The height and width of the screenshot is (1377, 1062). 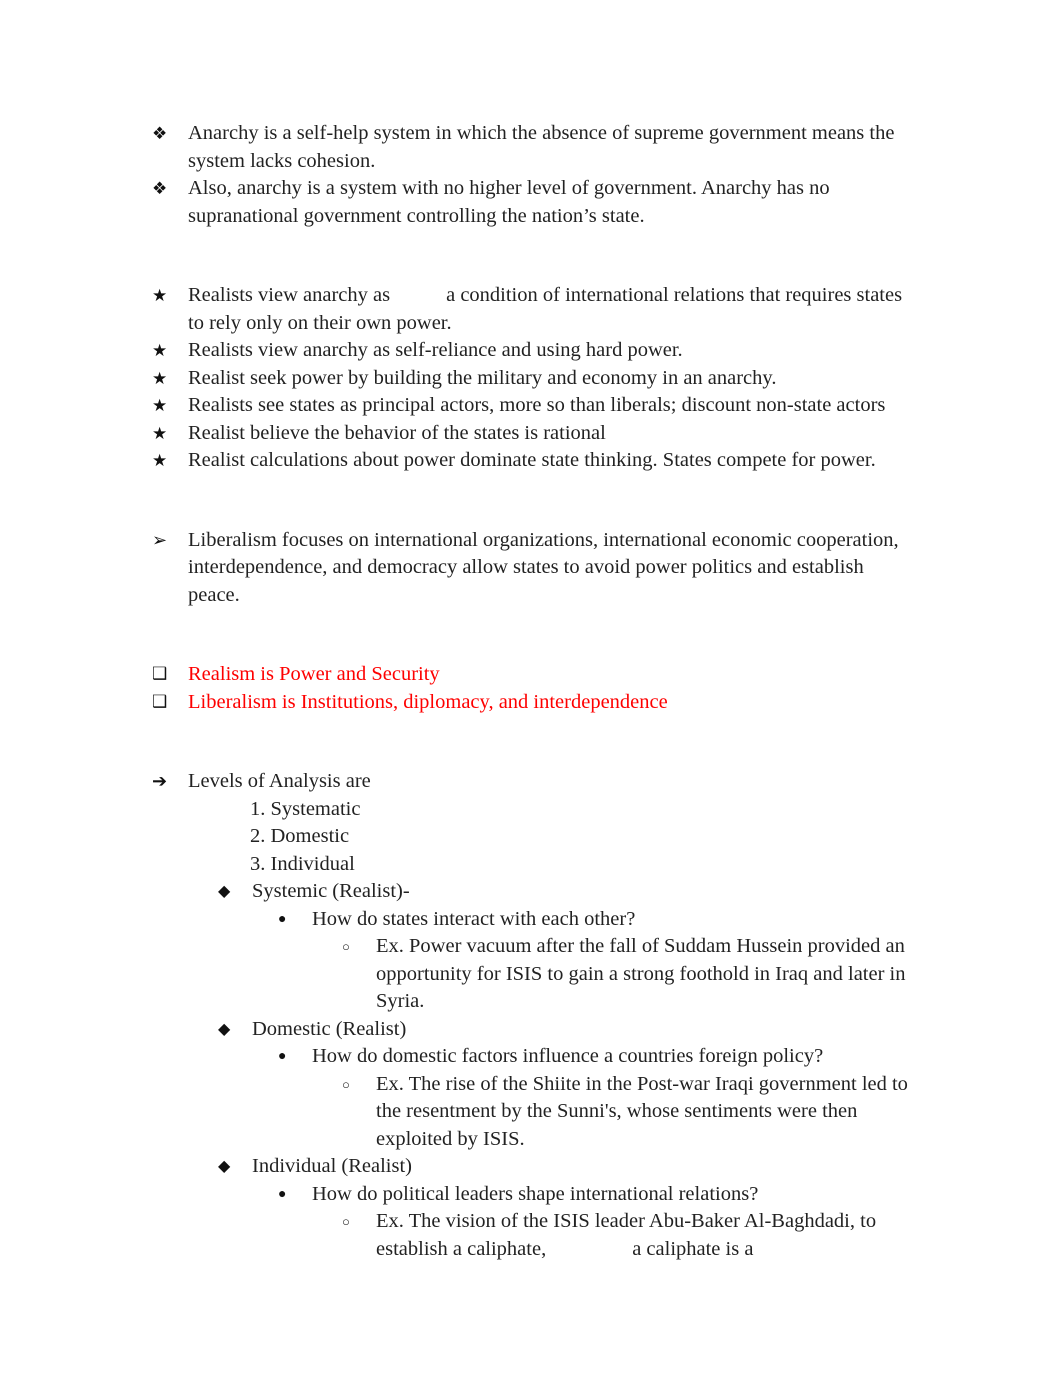 What do you see at coordinates (289, 295) in the screenshot?
I see `realism-lead-text: Realists view anarchy as` at bounding box center [289, 295].